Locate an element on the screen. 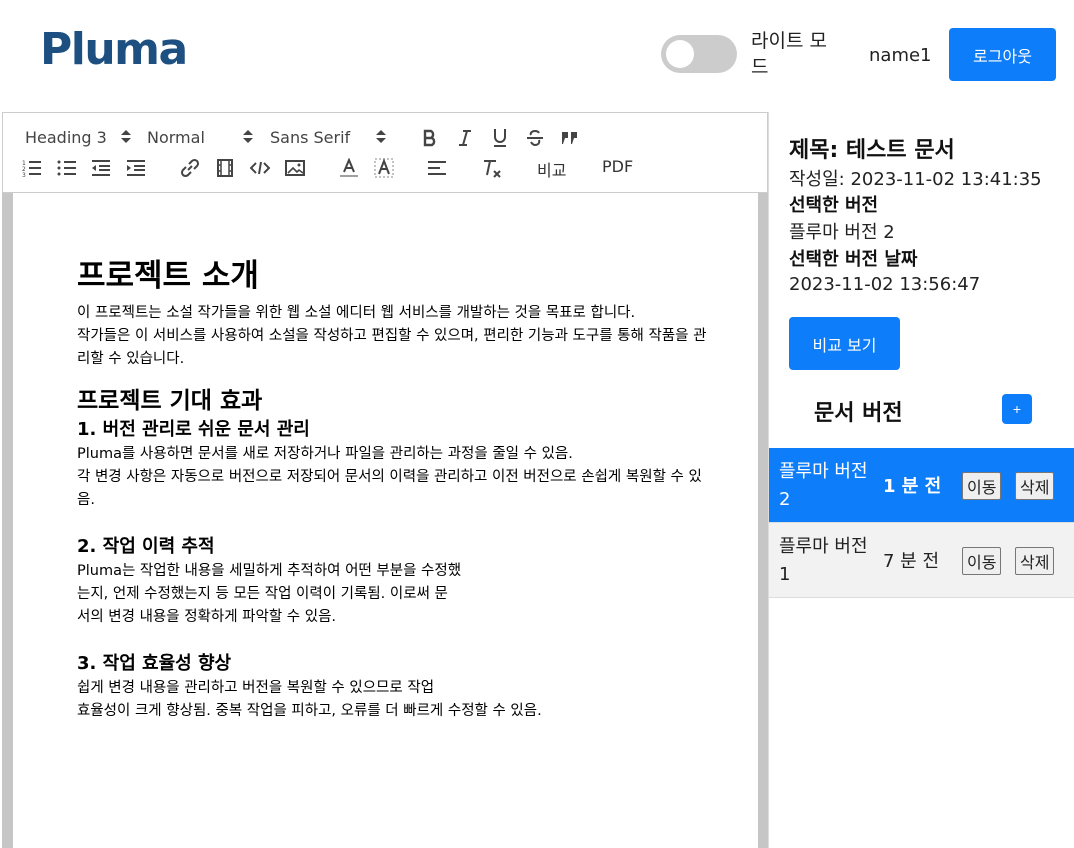  doc-heading-3: 3. 작업 효율성 향상 is located at coordinates (154, 663).